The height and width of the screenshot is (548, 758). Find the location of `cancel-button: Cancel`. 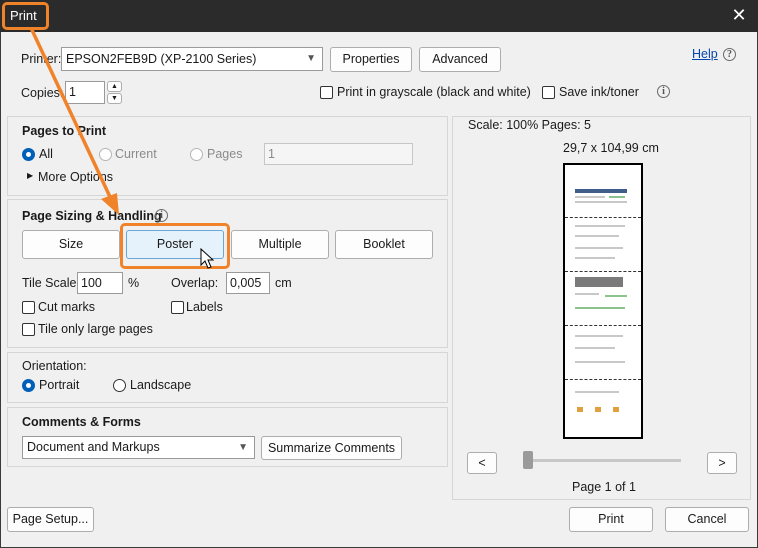

cancel-button: Cancel is located at coordinates (707, 519).